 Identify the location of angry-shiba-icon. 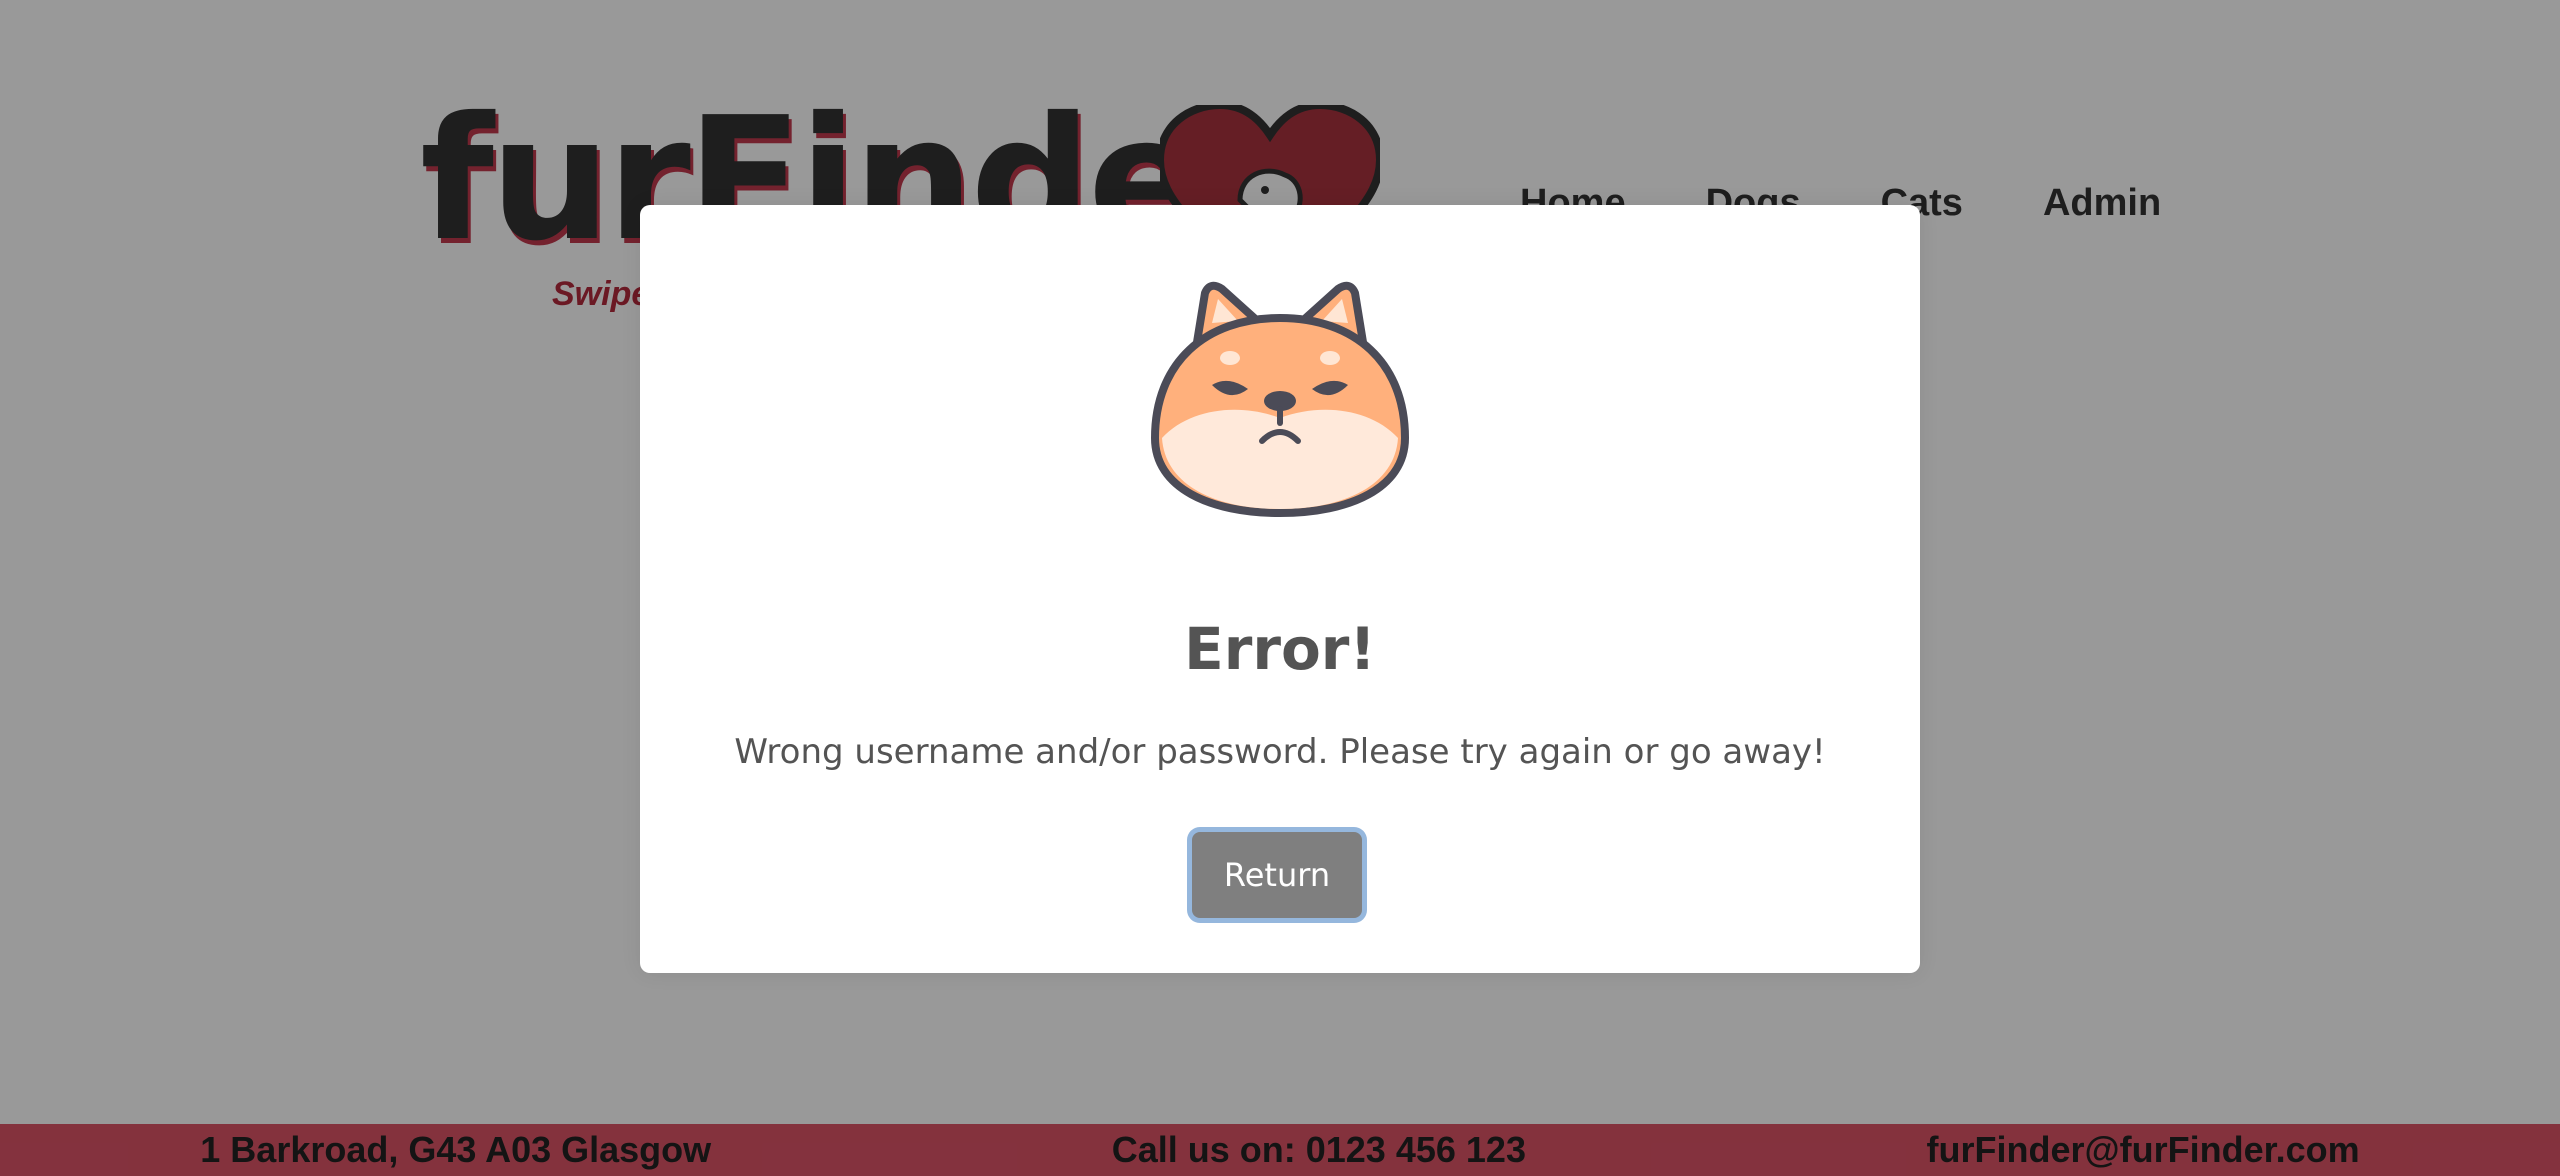
(1280, 399).